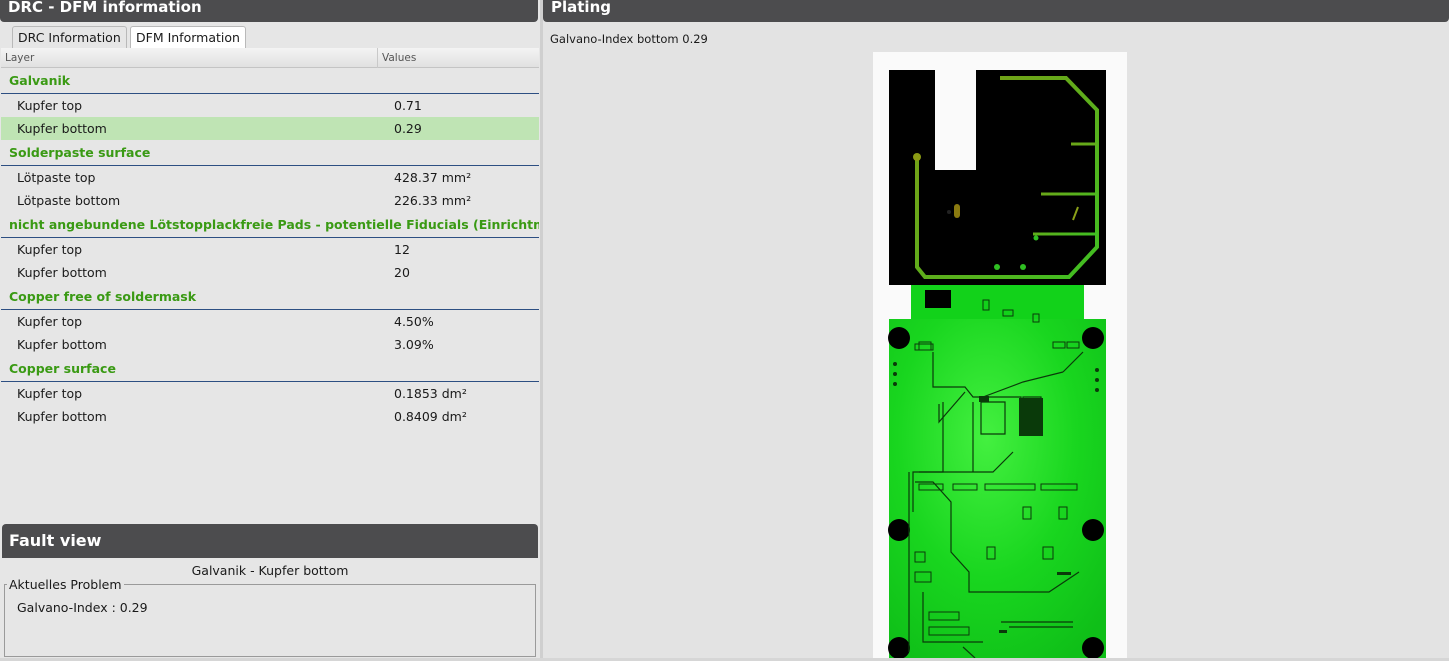 This screenshot has width=1449, height=661. Describe the element at coordinates (430, 393) in the screenshot. I see `row-value: 0.1853 dm²` at that location.